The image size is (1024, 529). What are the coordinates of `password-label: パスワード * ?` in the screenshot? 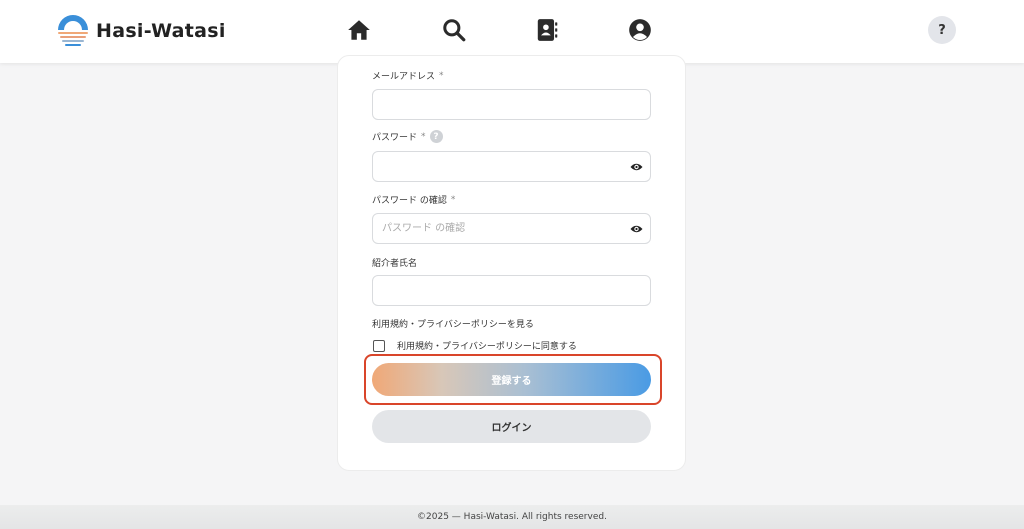 It's located at (407, 136).